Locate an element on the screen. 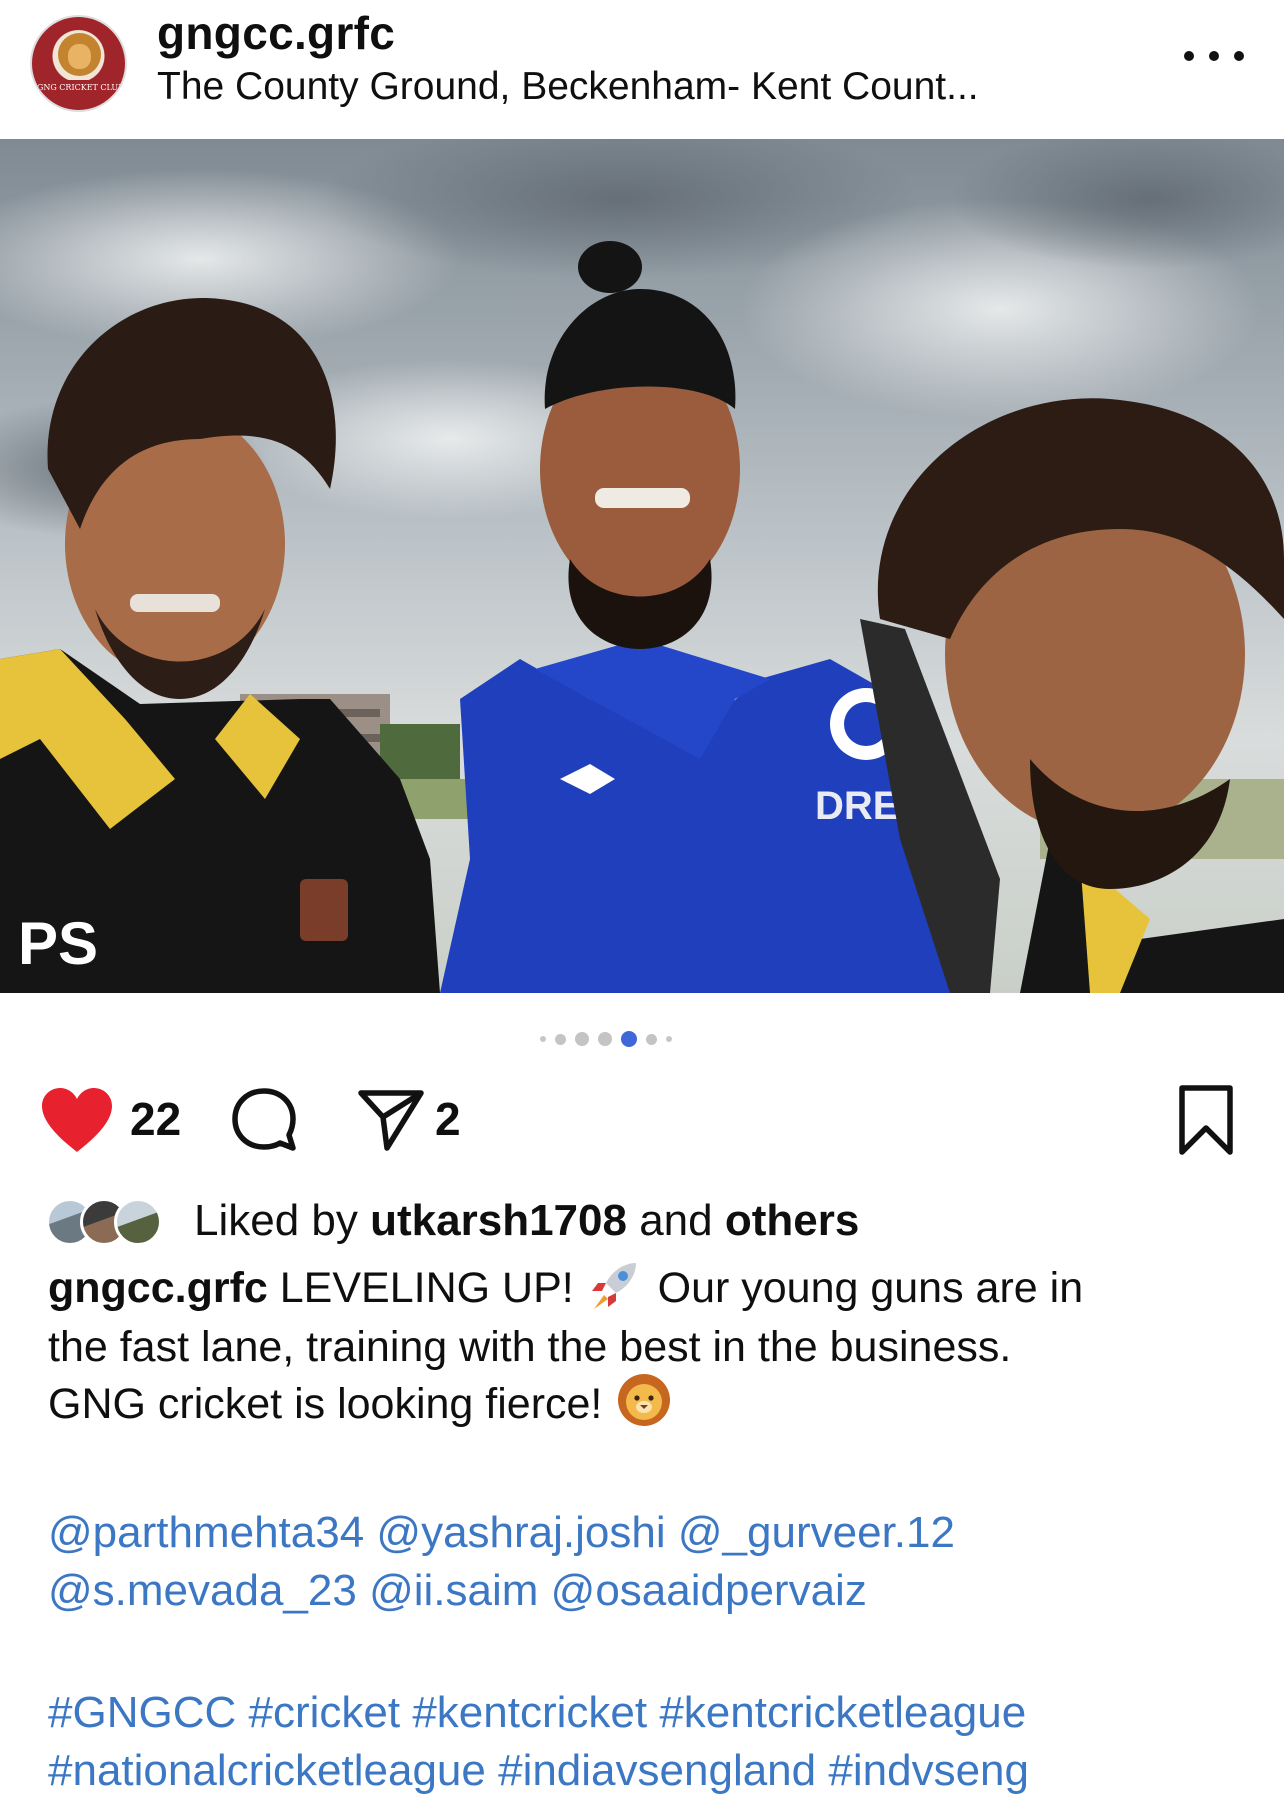 The image size is (1284, 1811). mention-link: @s.mevada_23 is located at coordinates (202, 1590).